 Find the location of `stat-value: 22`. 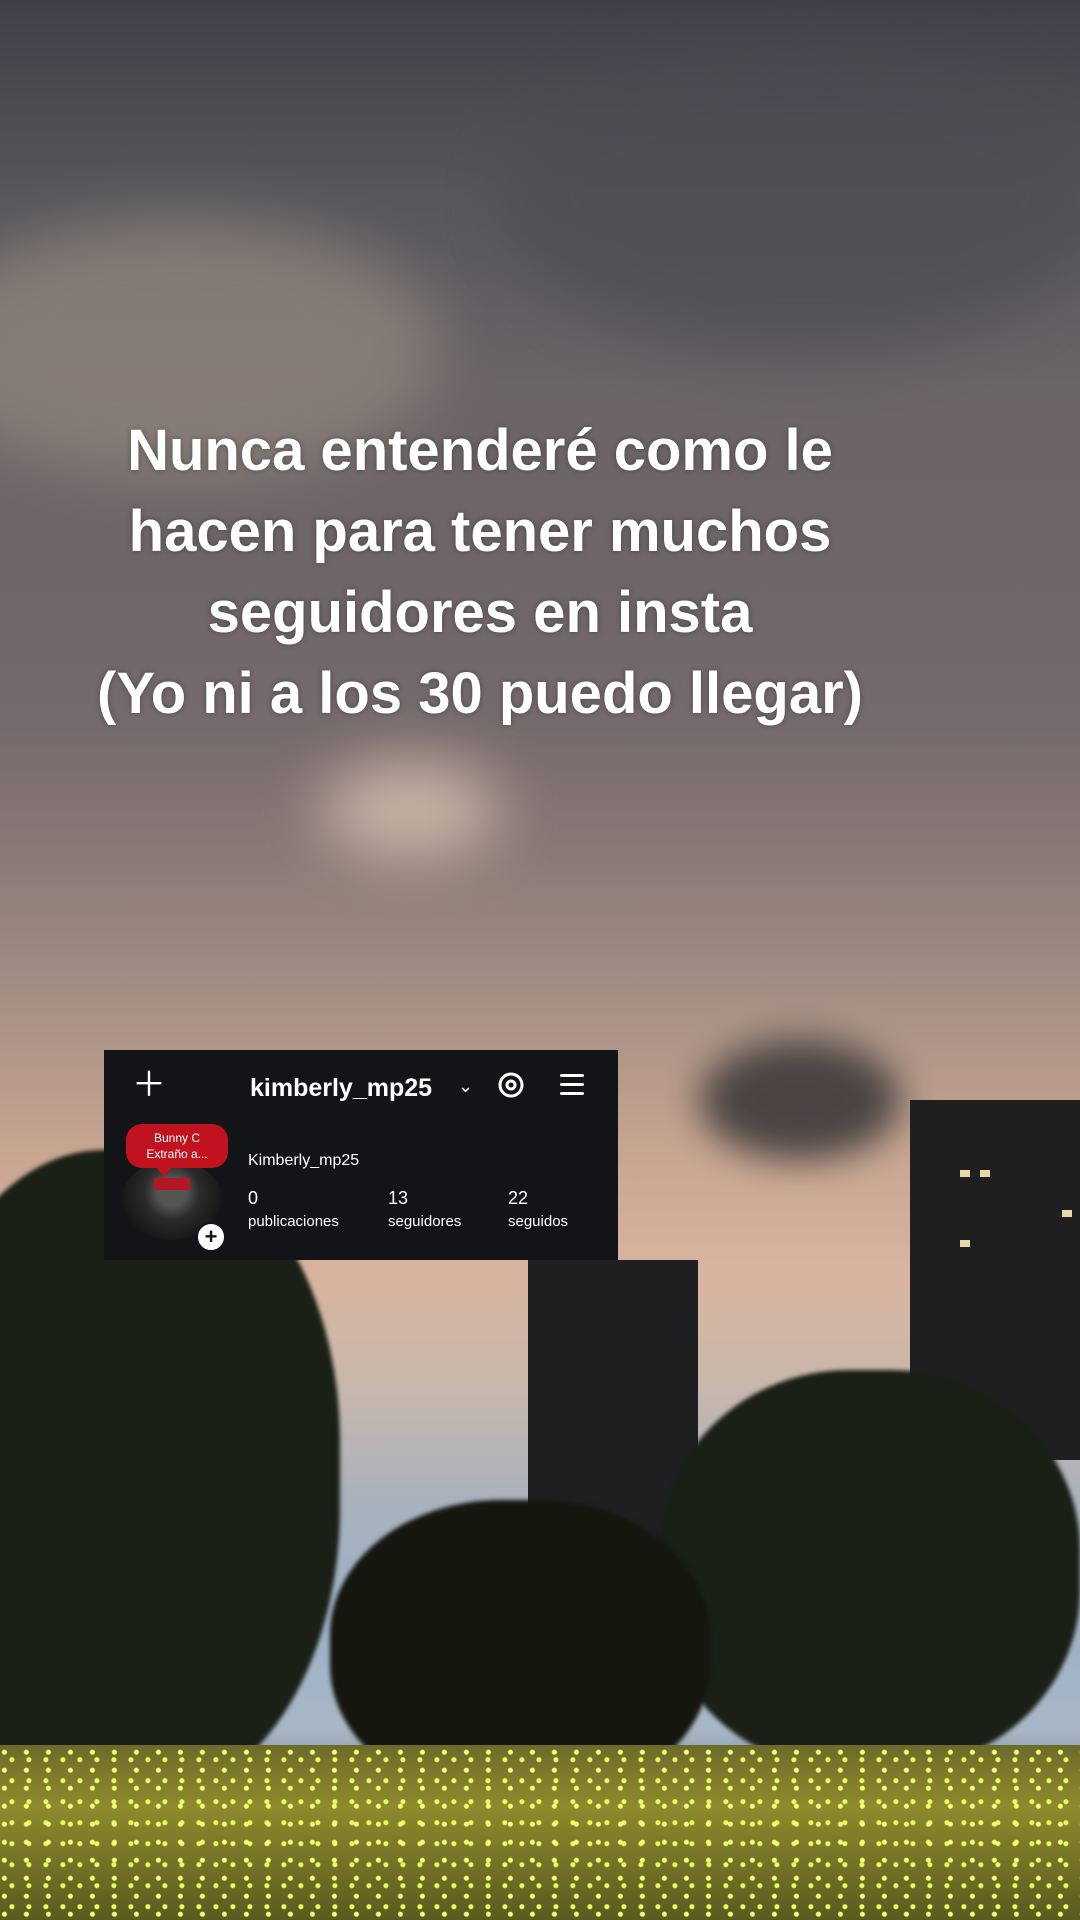

stat-value: 22 is located at coordinates (518, 1198).